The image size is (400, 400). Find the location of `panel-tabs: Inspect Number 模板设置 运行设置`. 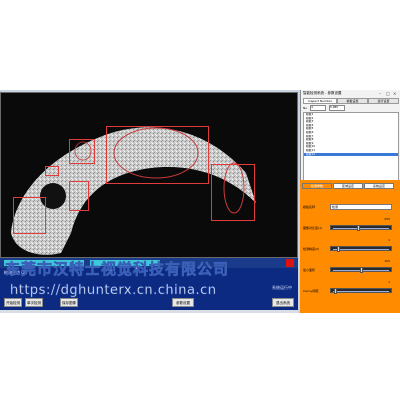

panel-tabs: Inspect Number 模板设置 运行设置 is located at coordinates (351, 101).